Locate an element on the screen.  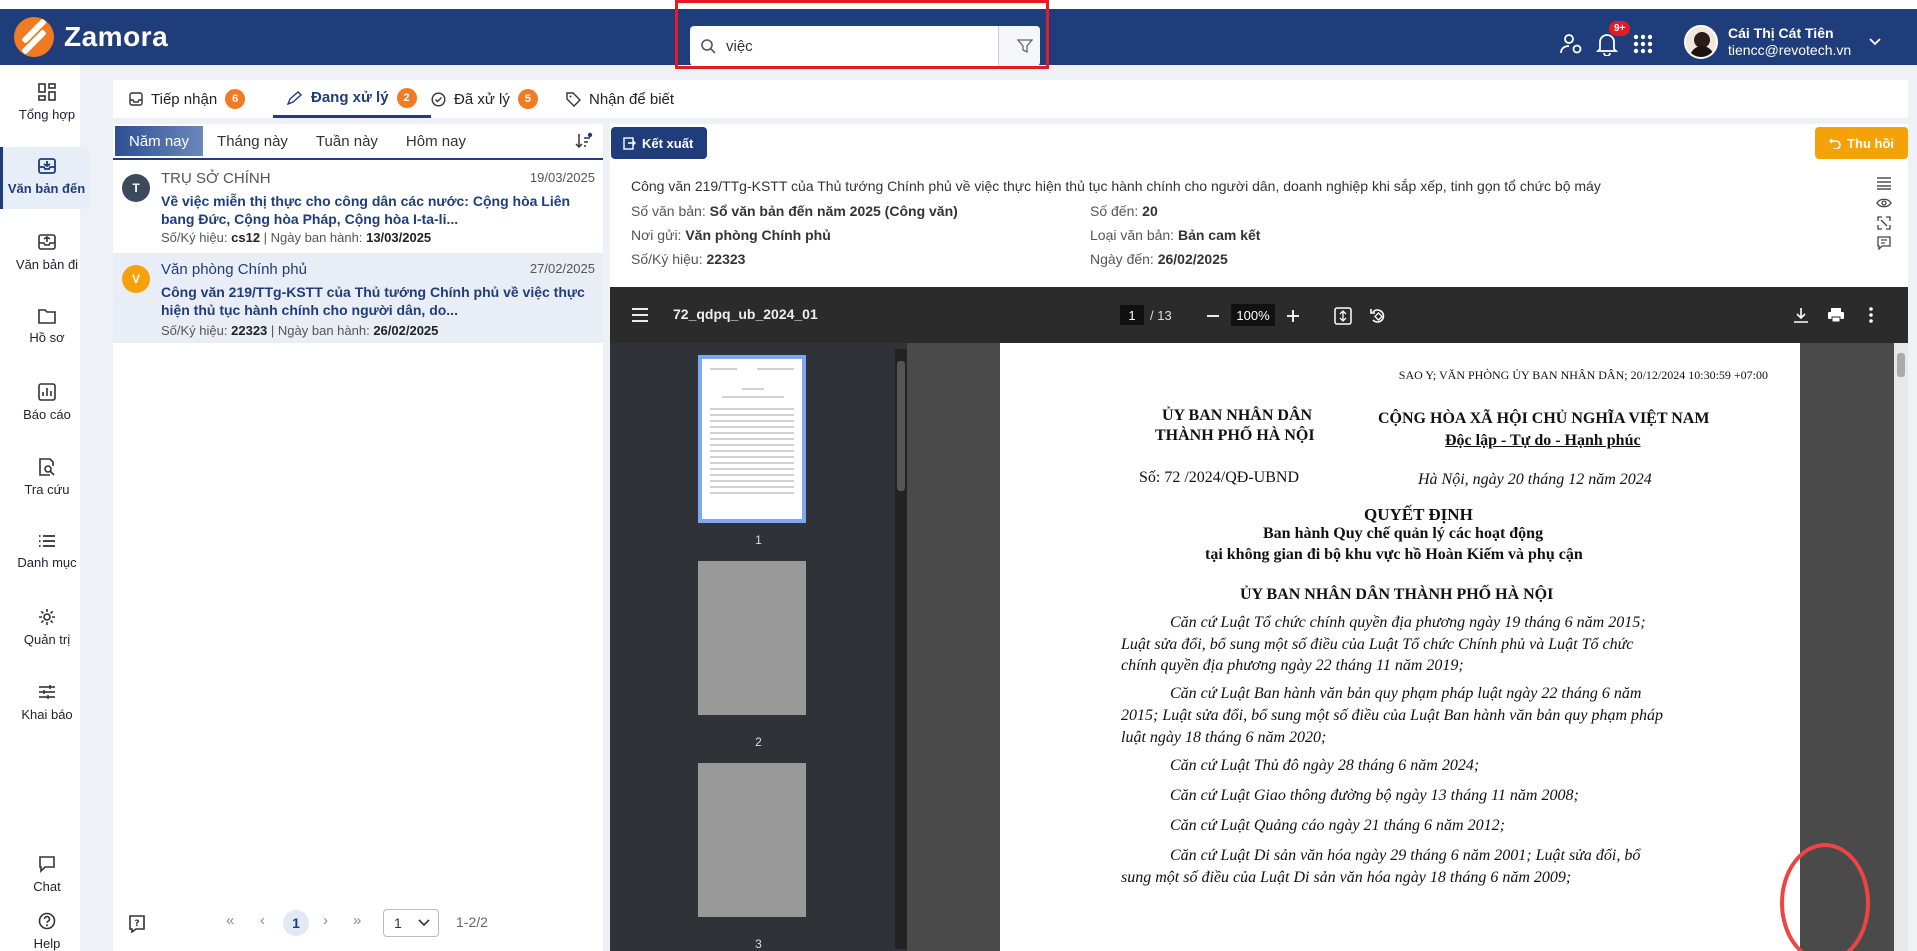
period-filter: Năm nay Tháng này Tuần này Hôm nay is located at coordinates (358, 142).